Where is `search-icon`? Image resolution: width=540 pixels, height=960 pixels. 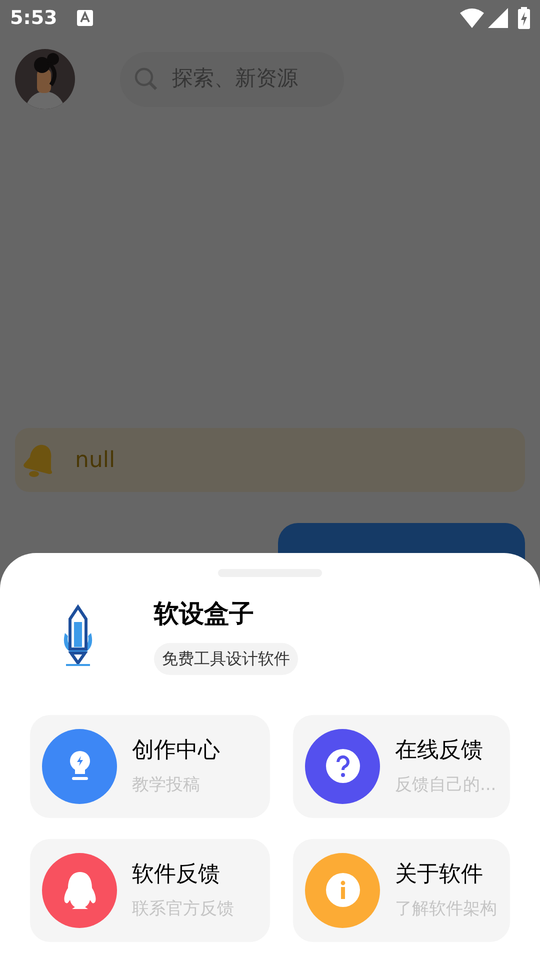 search-icon is located at coordinates (146, 79).